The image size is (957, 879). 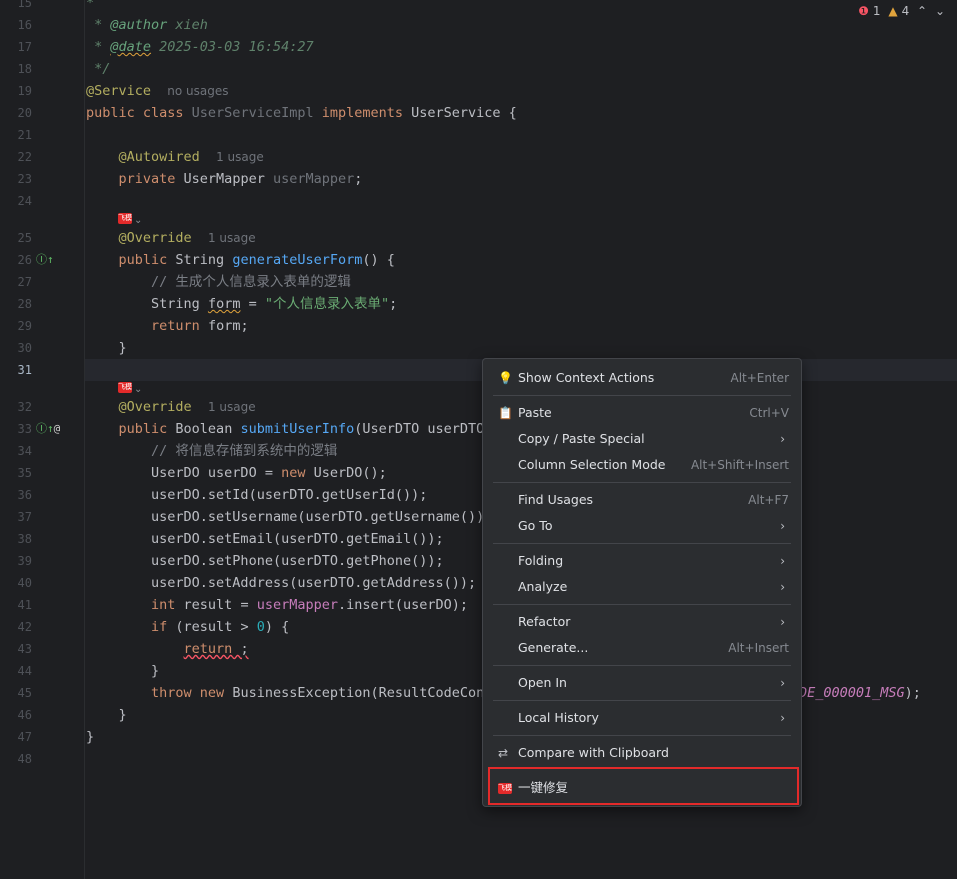 I want to click on code-line: UserDO userDO = new UserDO();, so click(x=269, y=473).